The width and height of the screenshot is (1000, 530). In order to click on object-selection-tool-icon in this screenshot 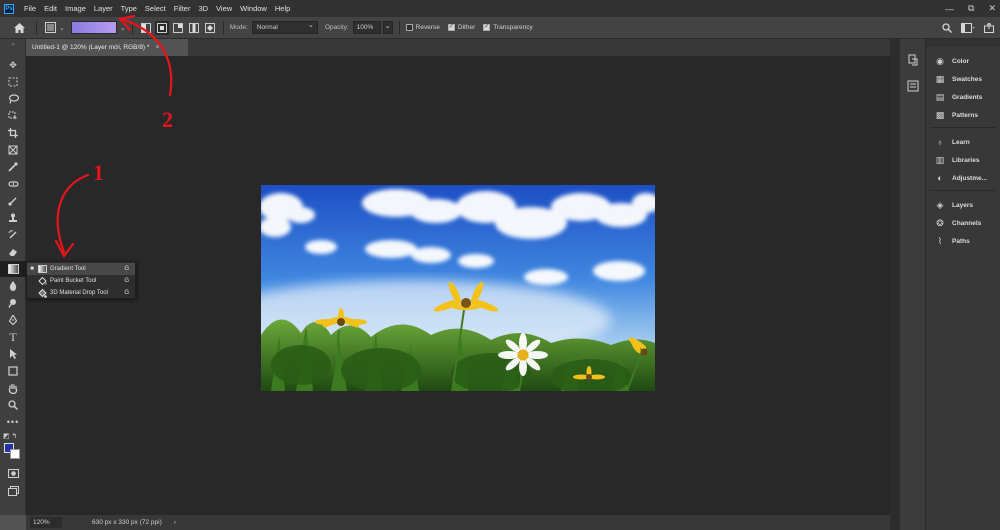, I will do `click(13, 116)`.